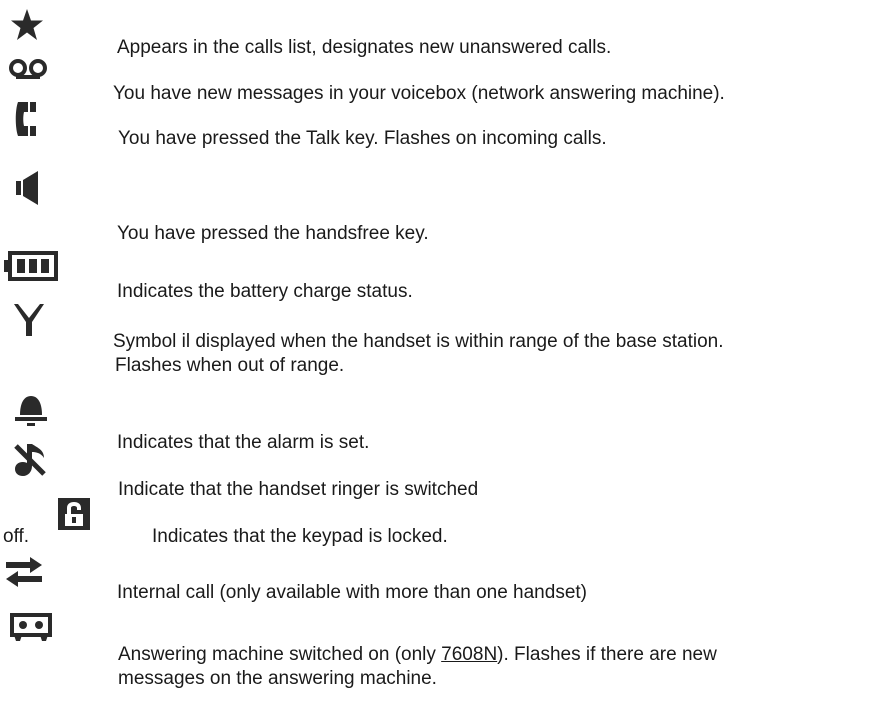  What do you see at coordinates (265, 291) in the screenshot?
I see `legend-text-battery: Indicates the battery charge status.` at bounding box center [265, 291].